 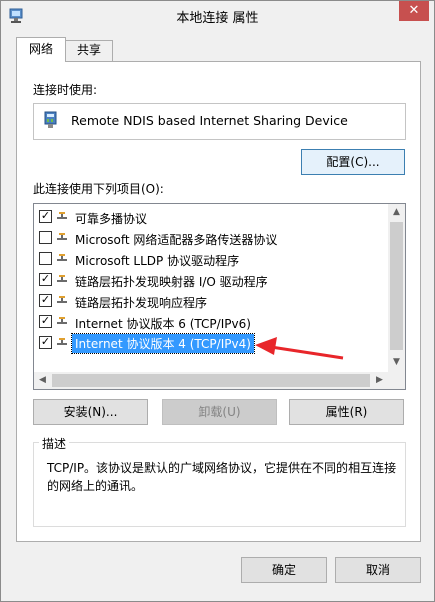 I want to click on horizontal-scroll-thumb, so click(x=211, y=380).